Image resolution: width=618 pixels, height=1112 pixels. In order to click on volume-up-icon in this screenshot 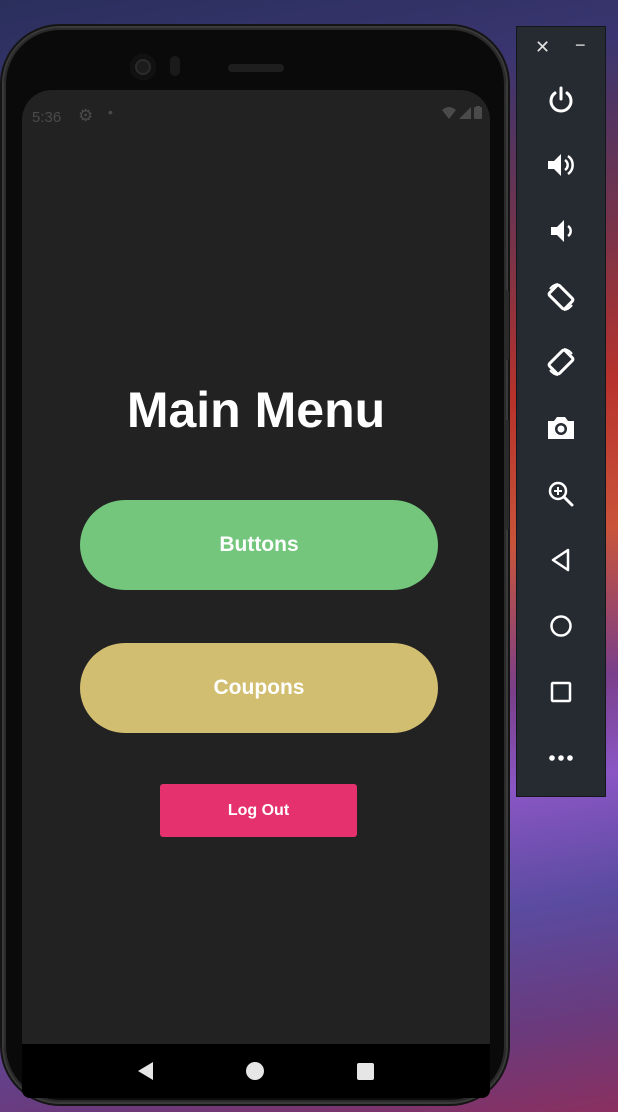, I will do `click(561, 165)`.